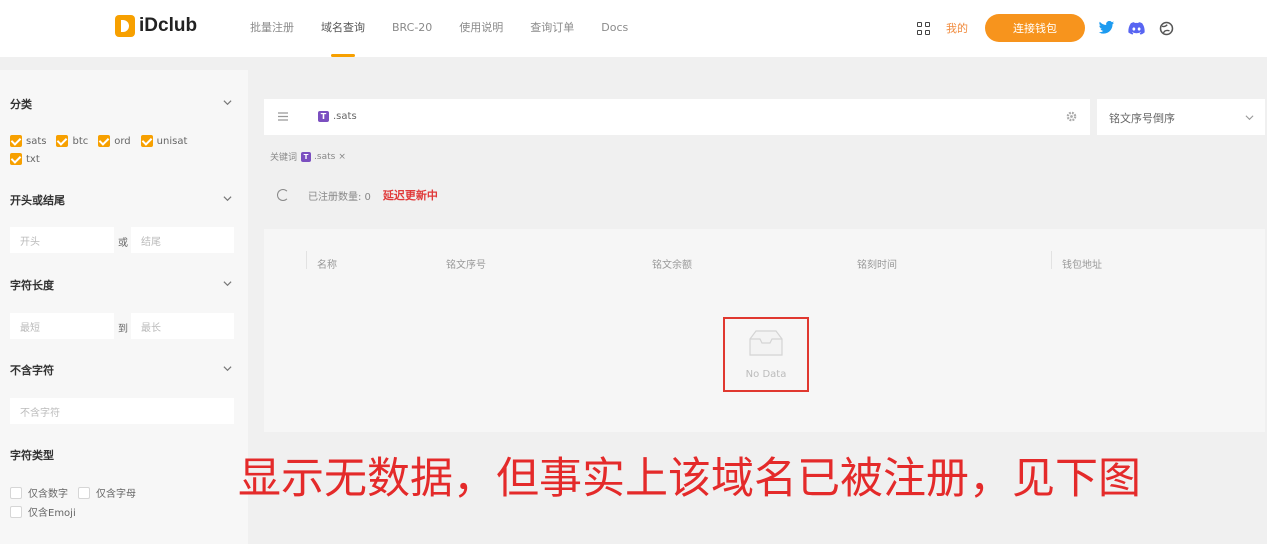 This screenshot has height=544, width=1267. I want to click on category-options: sats btc ord unisat, so click(103, 141).